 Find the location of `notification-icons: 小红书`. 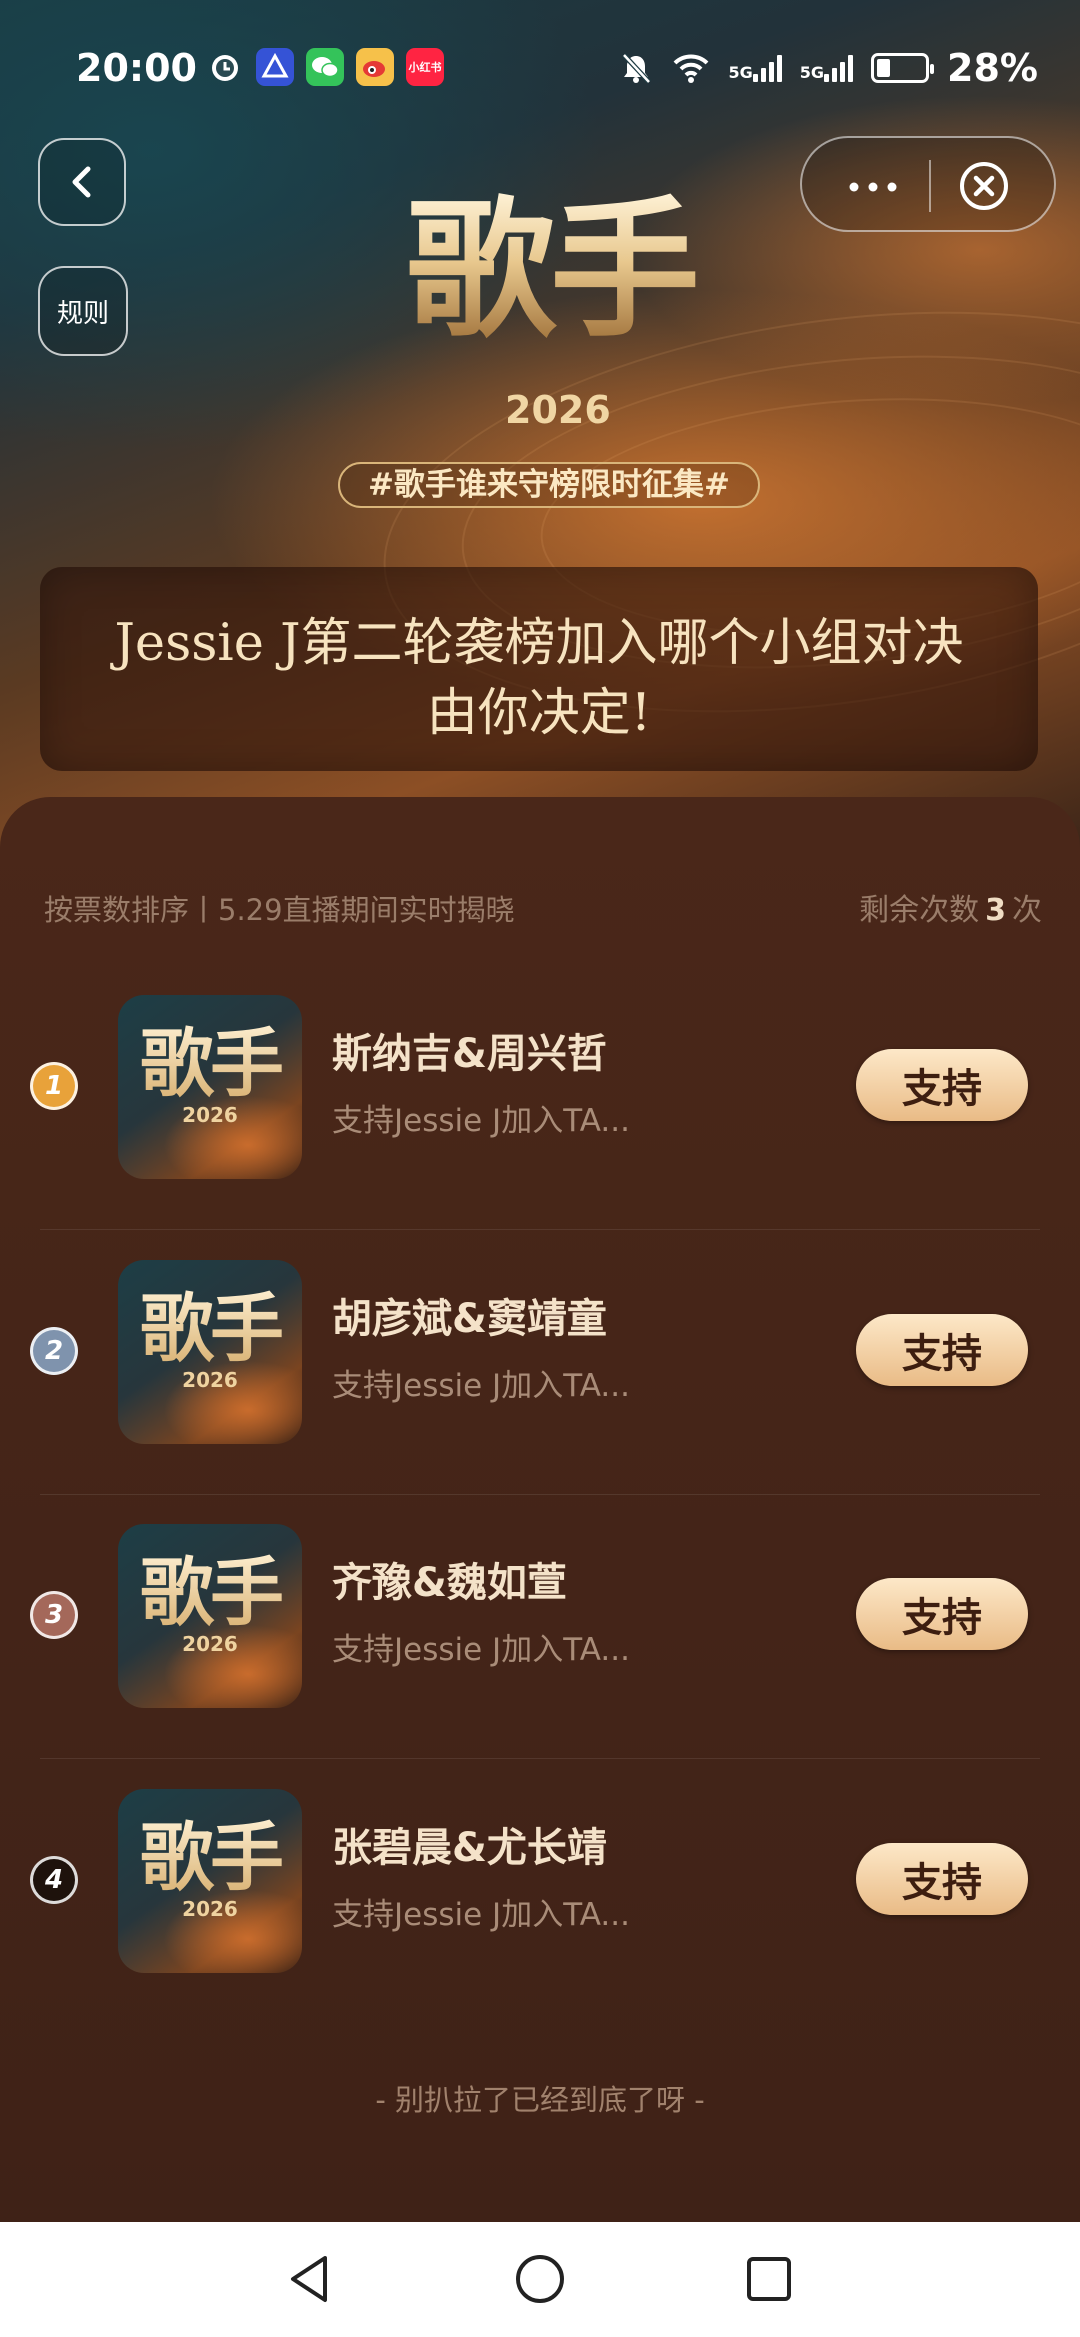

notification-icons: 小红书 is located at coordinates (325, 67).